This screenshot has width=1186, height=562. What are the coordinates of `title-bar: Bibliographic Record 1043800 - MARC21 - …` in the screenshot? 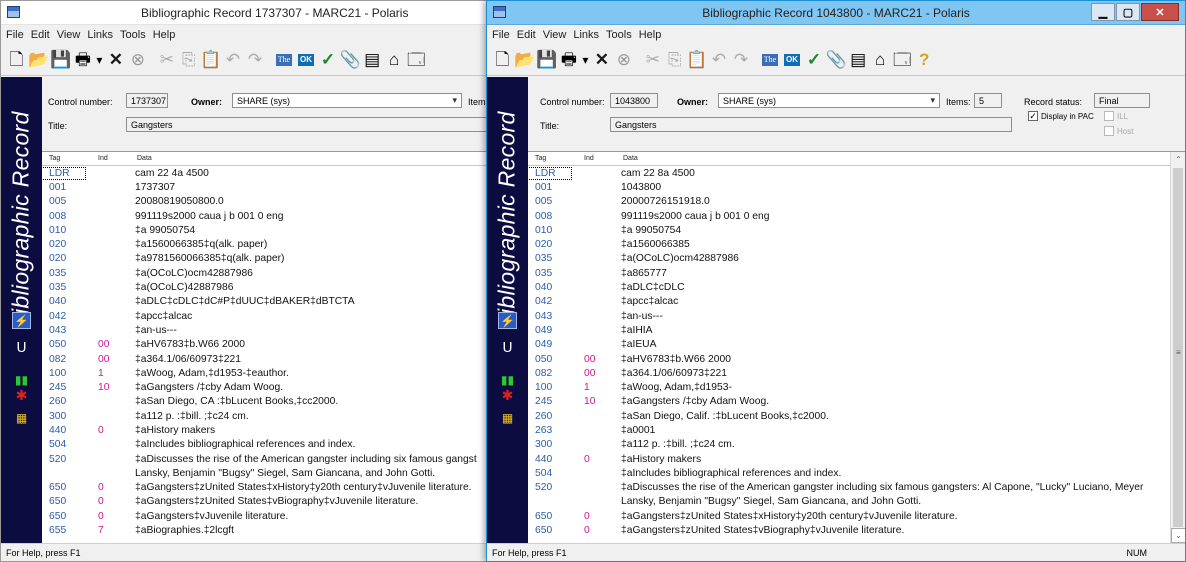 It's located at (836, 13).